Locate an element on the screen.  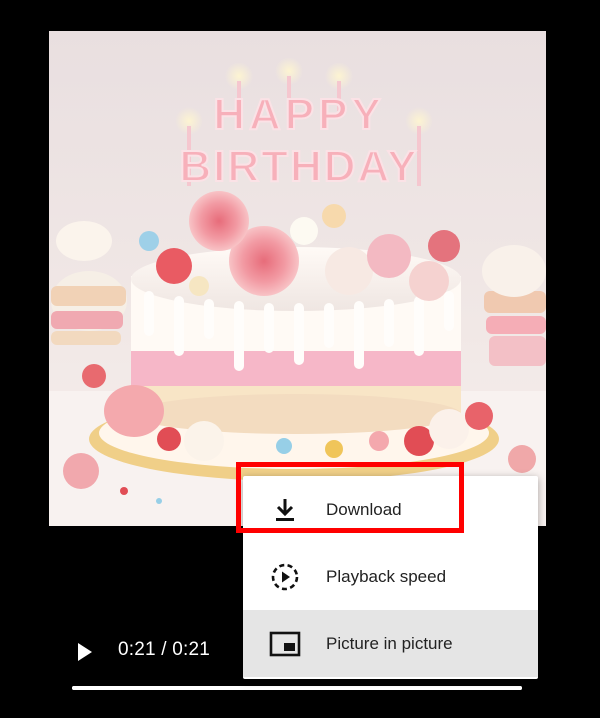
menu-item-playback-speed: Playback speed is located at coordinates (390, 576).